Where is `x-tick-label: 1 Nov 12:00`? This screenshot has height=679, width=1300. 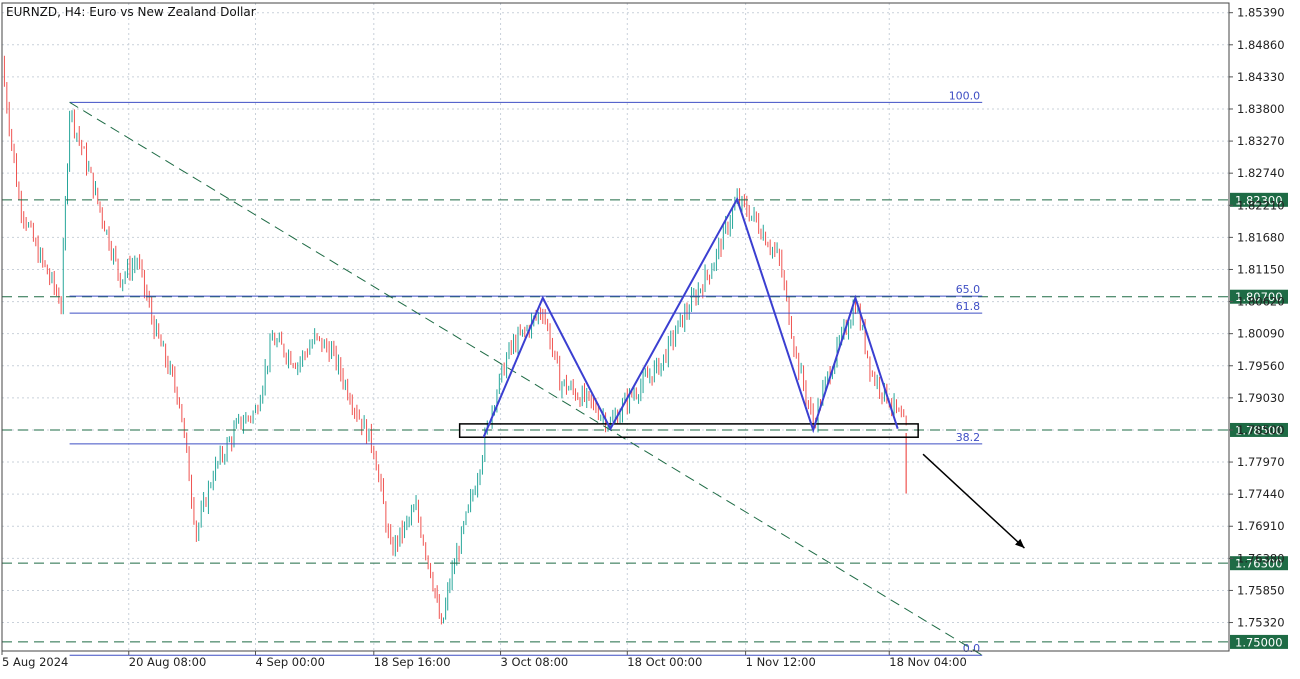 x-tick-label: 1 Nov 12:00 is located at coordinates (781, 662).